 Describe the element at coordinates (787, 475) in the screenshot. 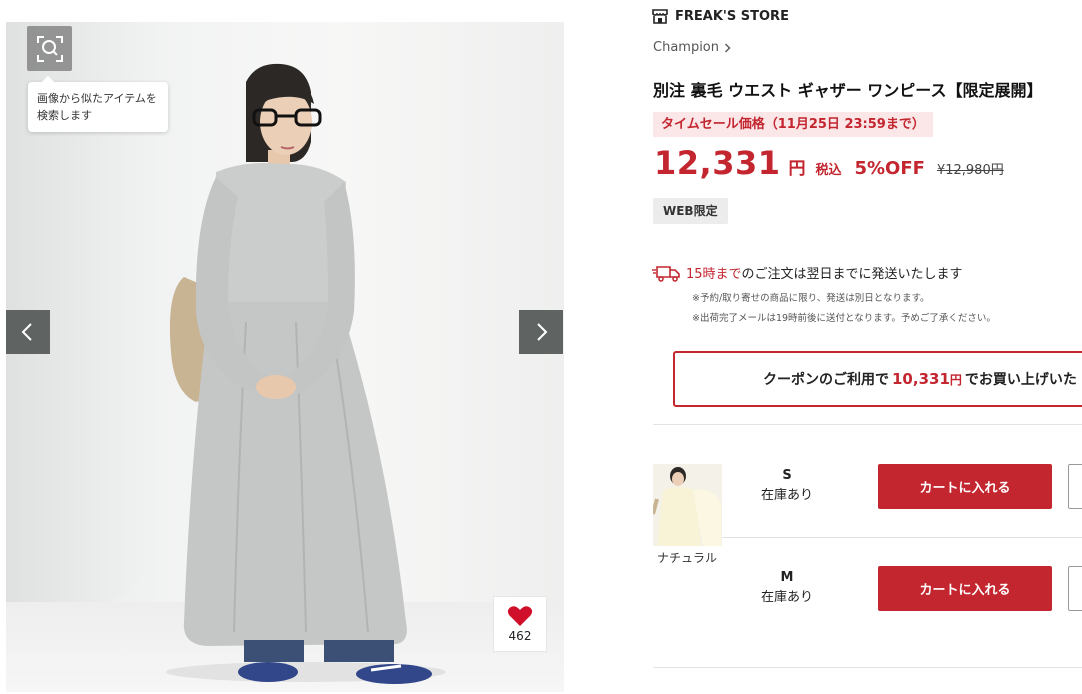

I see `size-label: S` at that location.